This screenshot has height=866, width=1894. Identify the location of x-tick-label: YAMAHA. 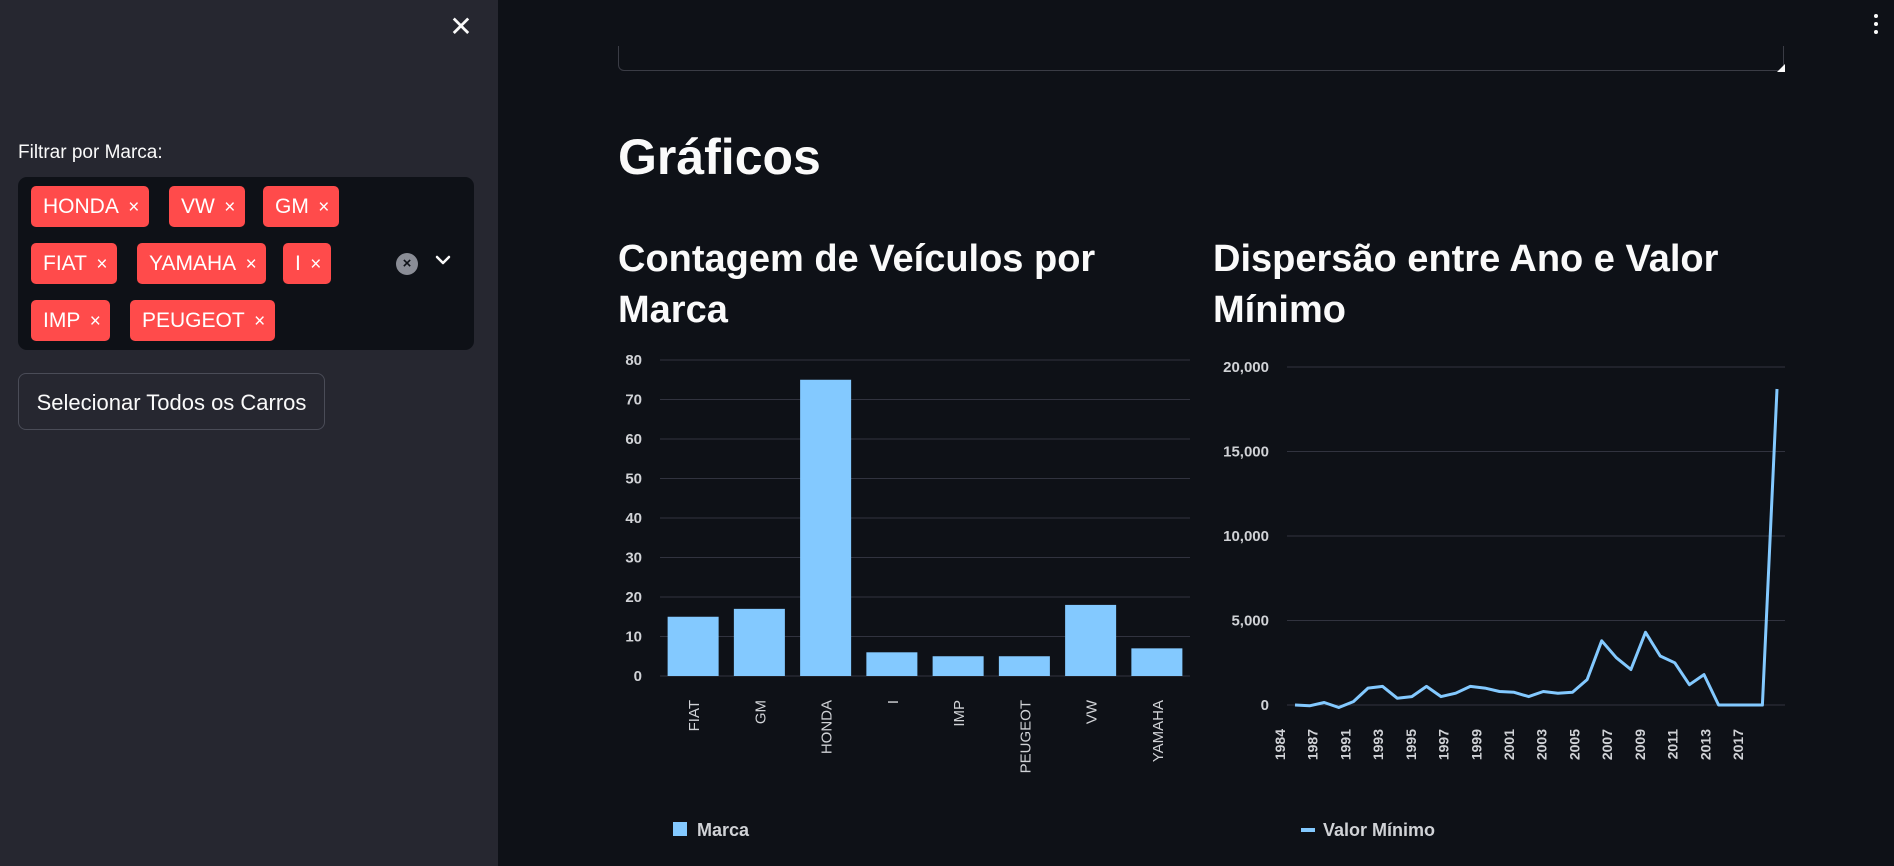
(1158, 731).